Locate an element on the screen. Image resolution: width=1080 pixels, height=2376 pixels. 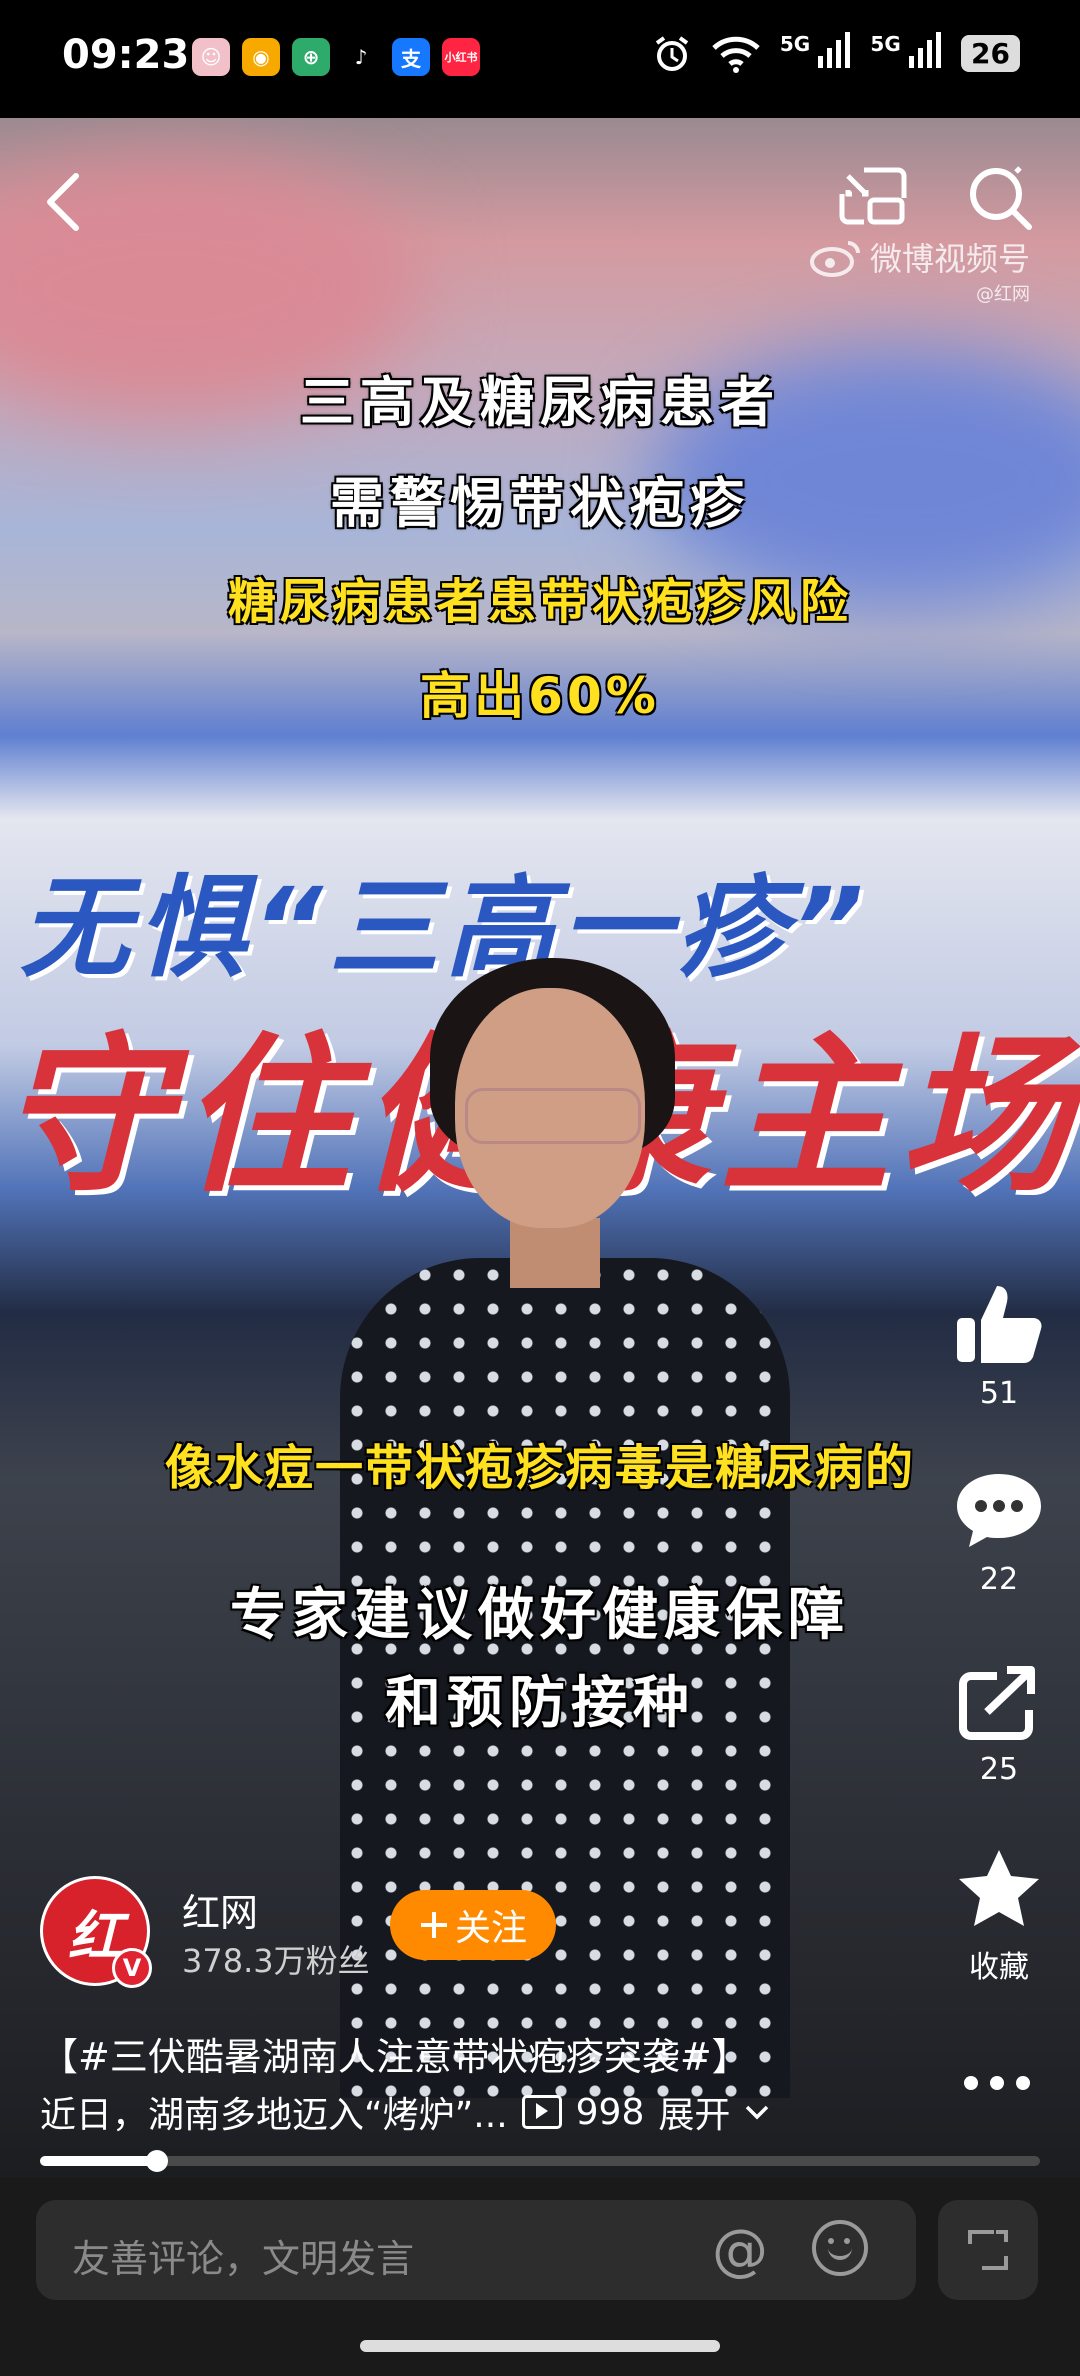
play-count-icon is located at coordinates (541, 2112).